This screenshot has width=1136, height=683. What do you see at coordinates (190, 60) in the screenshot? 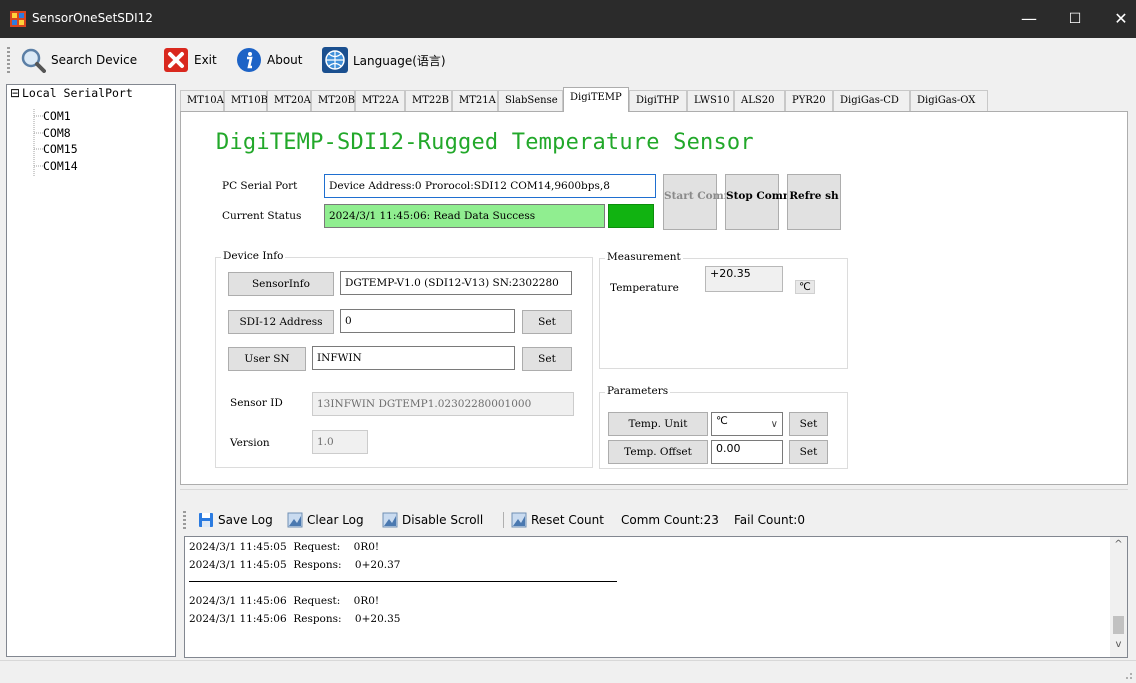
I see `exit-button: Exit` at bounding box center [190, 60].